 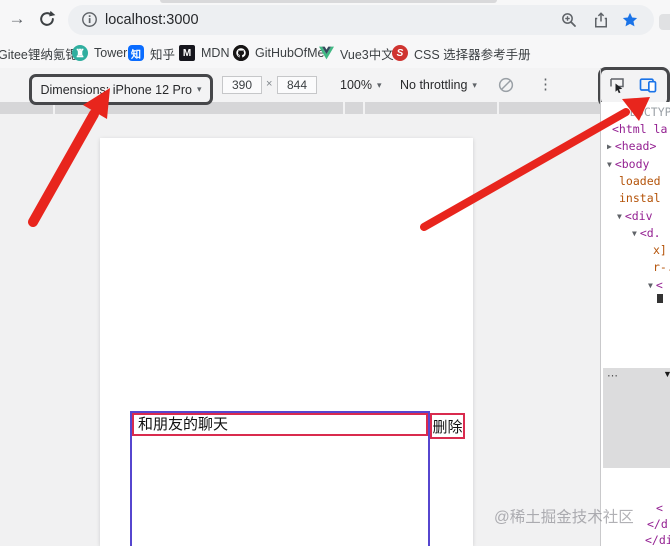 What do you see at coordinates (39, 53) in the screenshot?
I see `bookmark-gitee: Gitee锂纳氪锶` at bounding box center [39, 53].